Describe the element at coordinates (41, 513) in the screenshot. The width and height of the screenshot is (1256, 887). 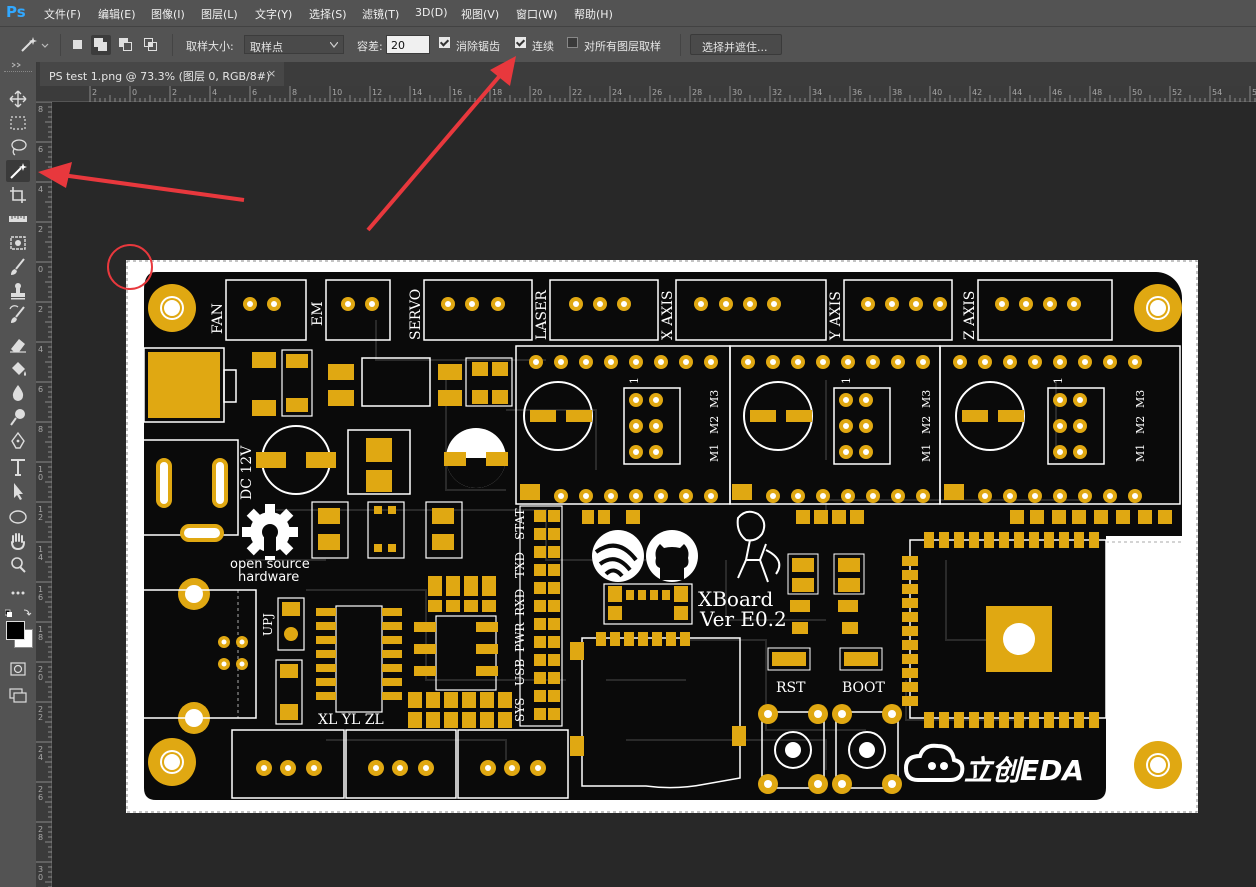
I see `ruler-label: 12` at that location.